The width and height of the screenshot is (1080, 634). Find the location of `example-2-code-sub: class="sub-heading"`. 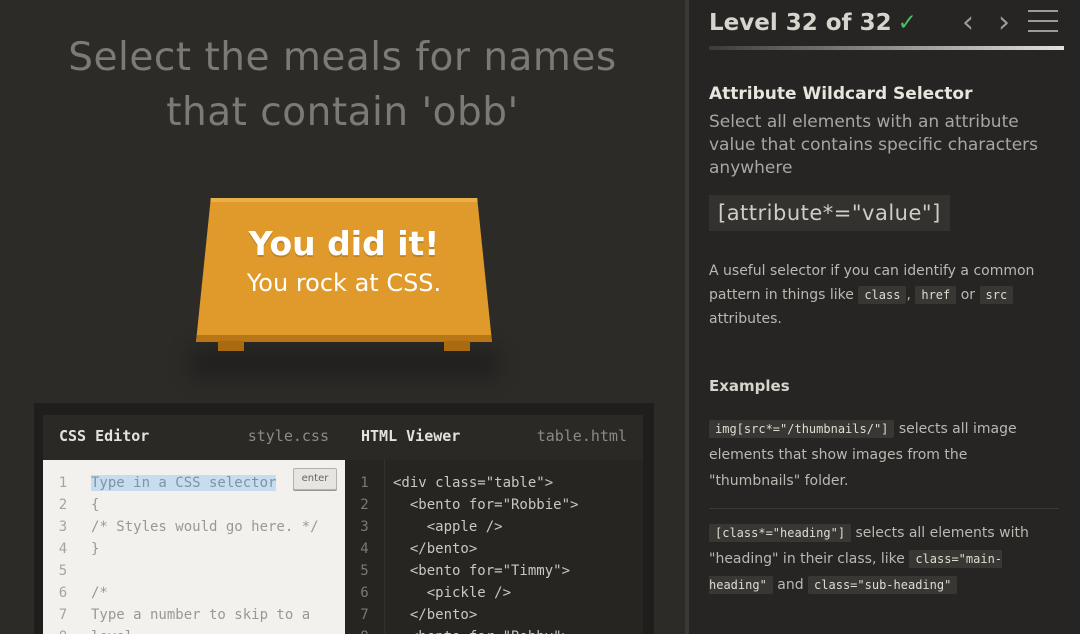

example-2-code-sub: class="sub-heading" is located at coordinates (883, 585).